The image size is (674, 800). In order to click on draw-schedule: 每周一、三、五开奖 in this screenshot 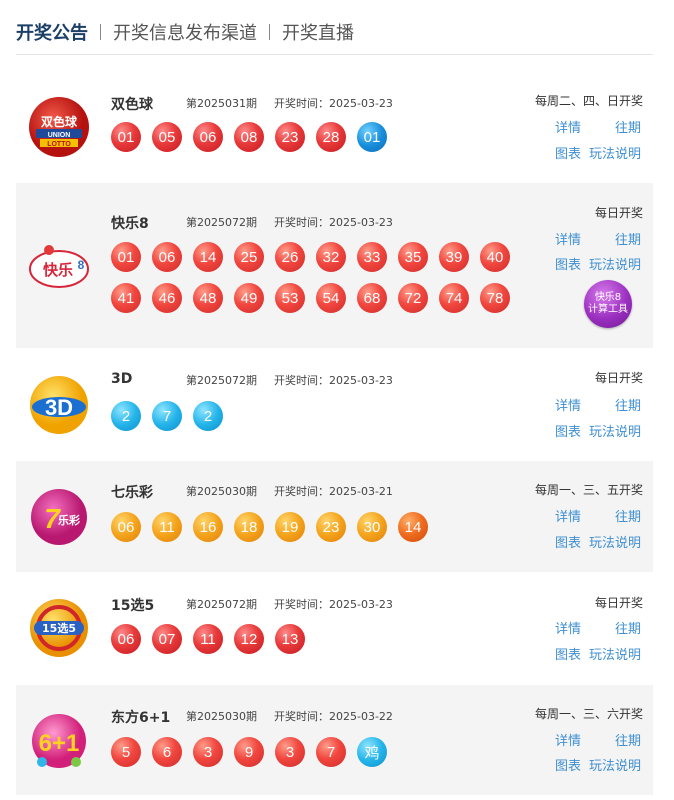, I will do `click(588, 490)`.